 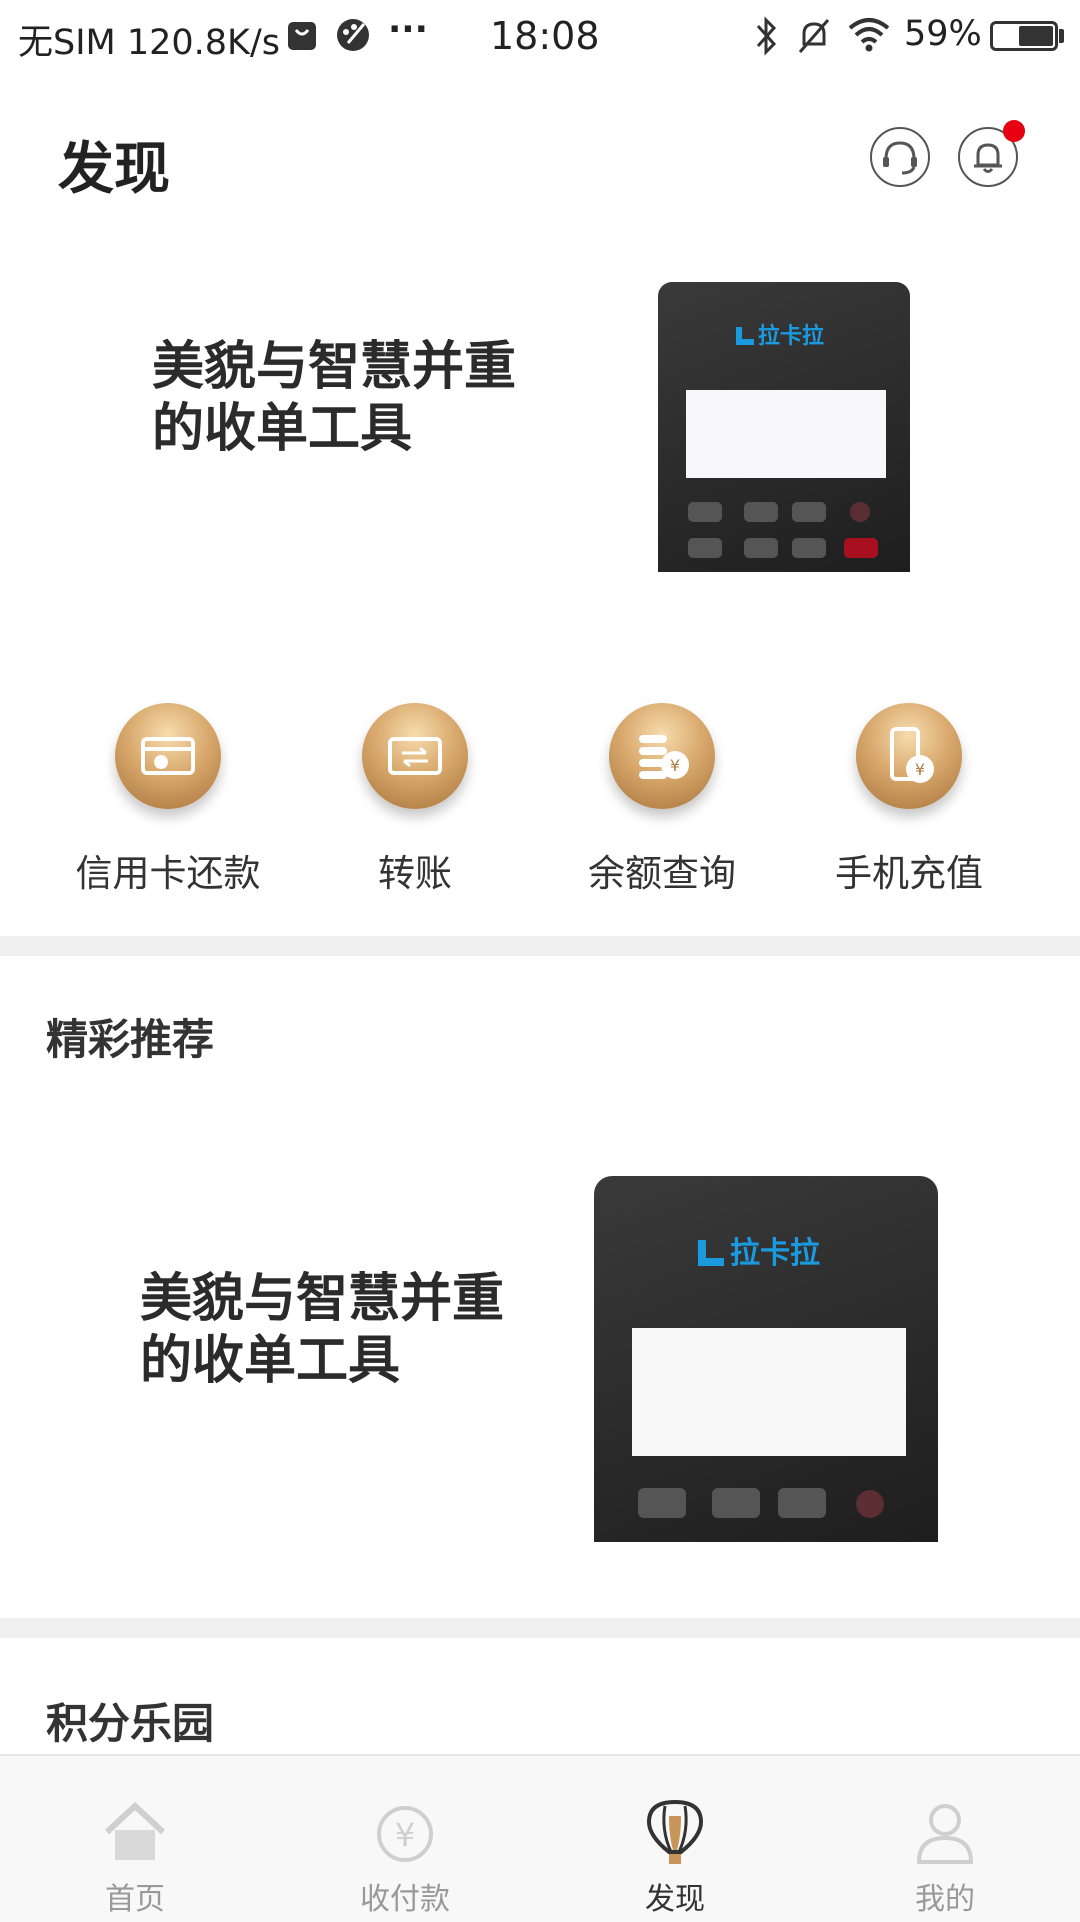 I want to click on headset-icon, so click(x=900, y=158).